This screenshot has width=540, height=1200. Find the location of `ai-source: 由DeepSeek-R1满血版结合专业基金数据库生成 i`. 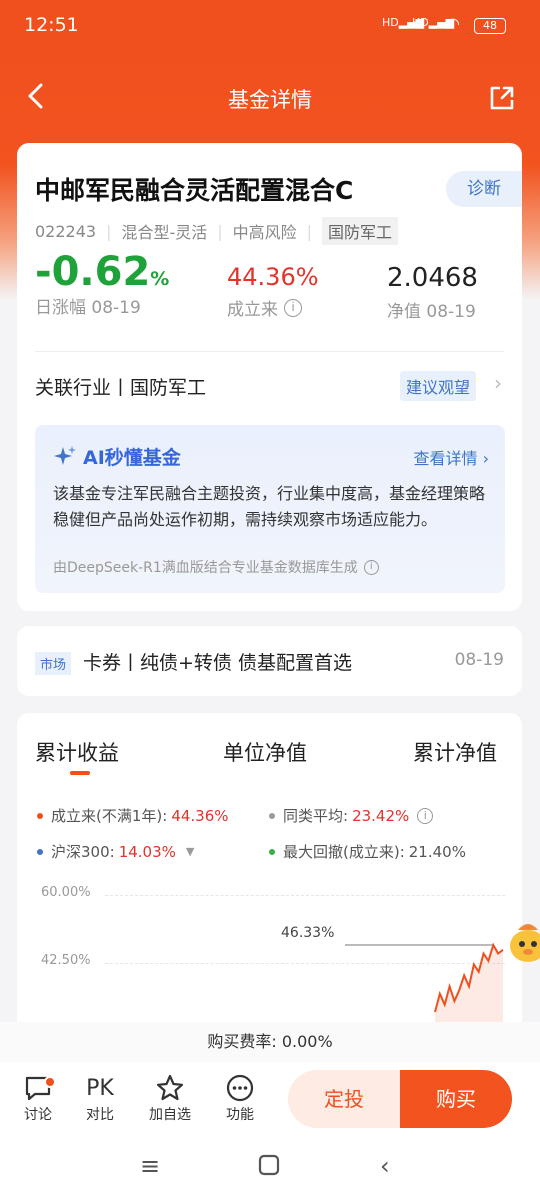

ai-source: 由DeepSeek-R1满血版结合专业基金数据库生成 i is located at coordinates (216, 567).